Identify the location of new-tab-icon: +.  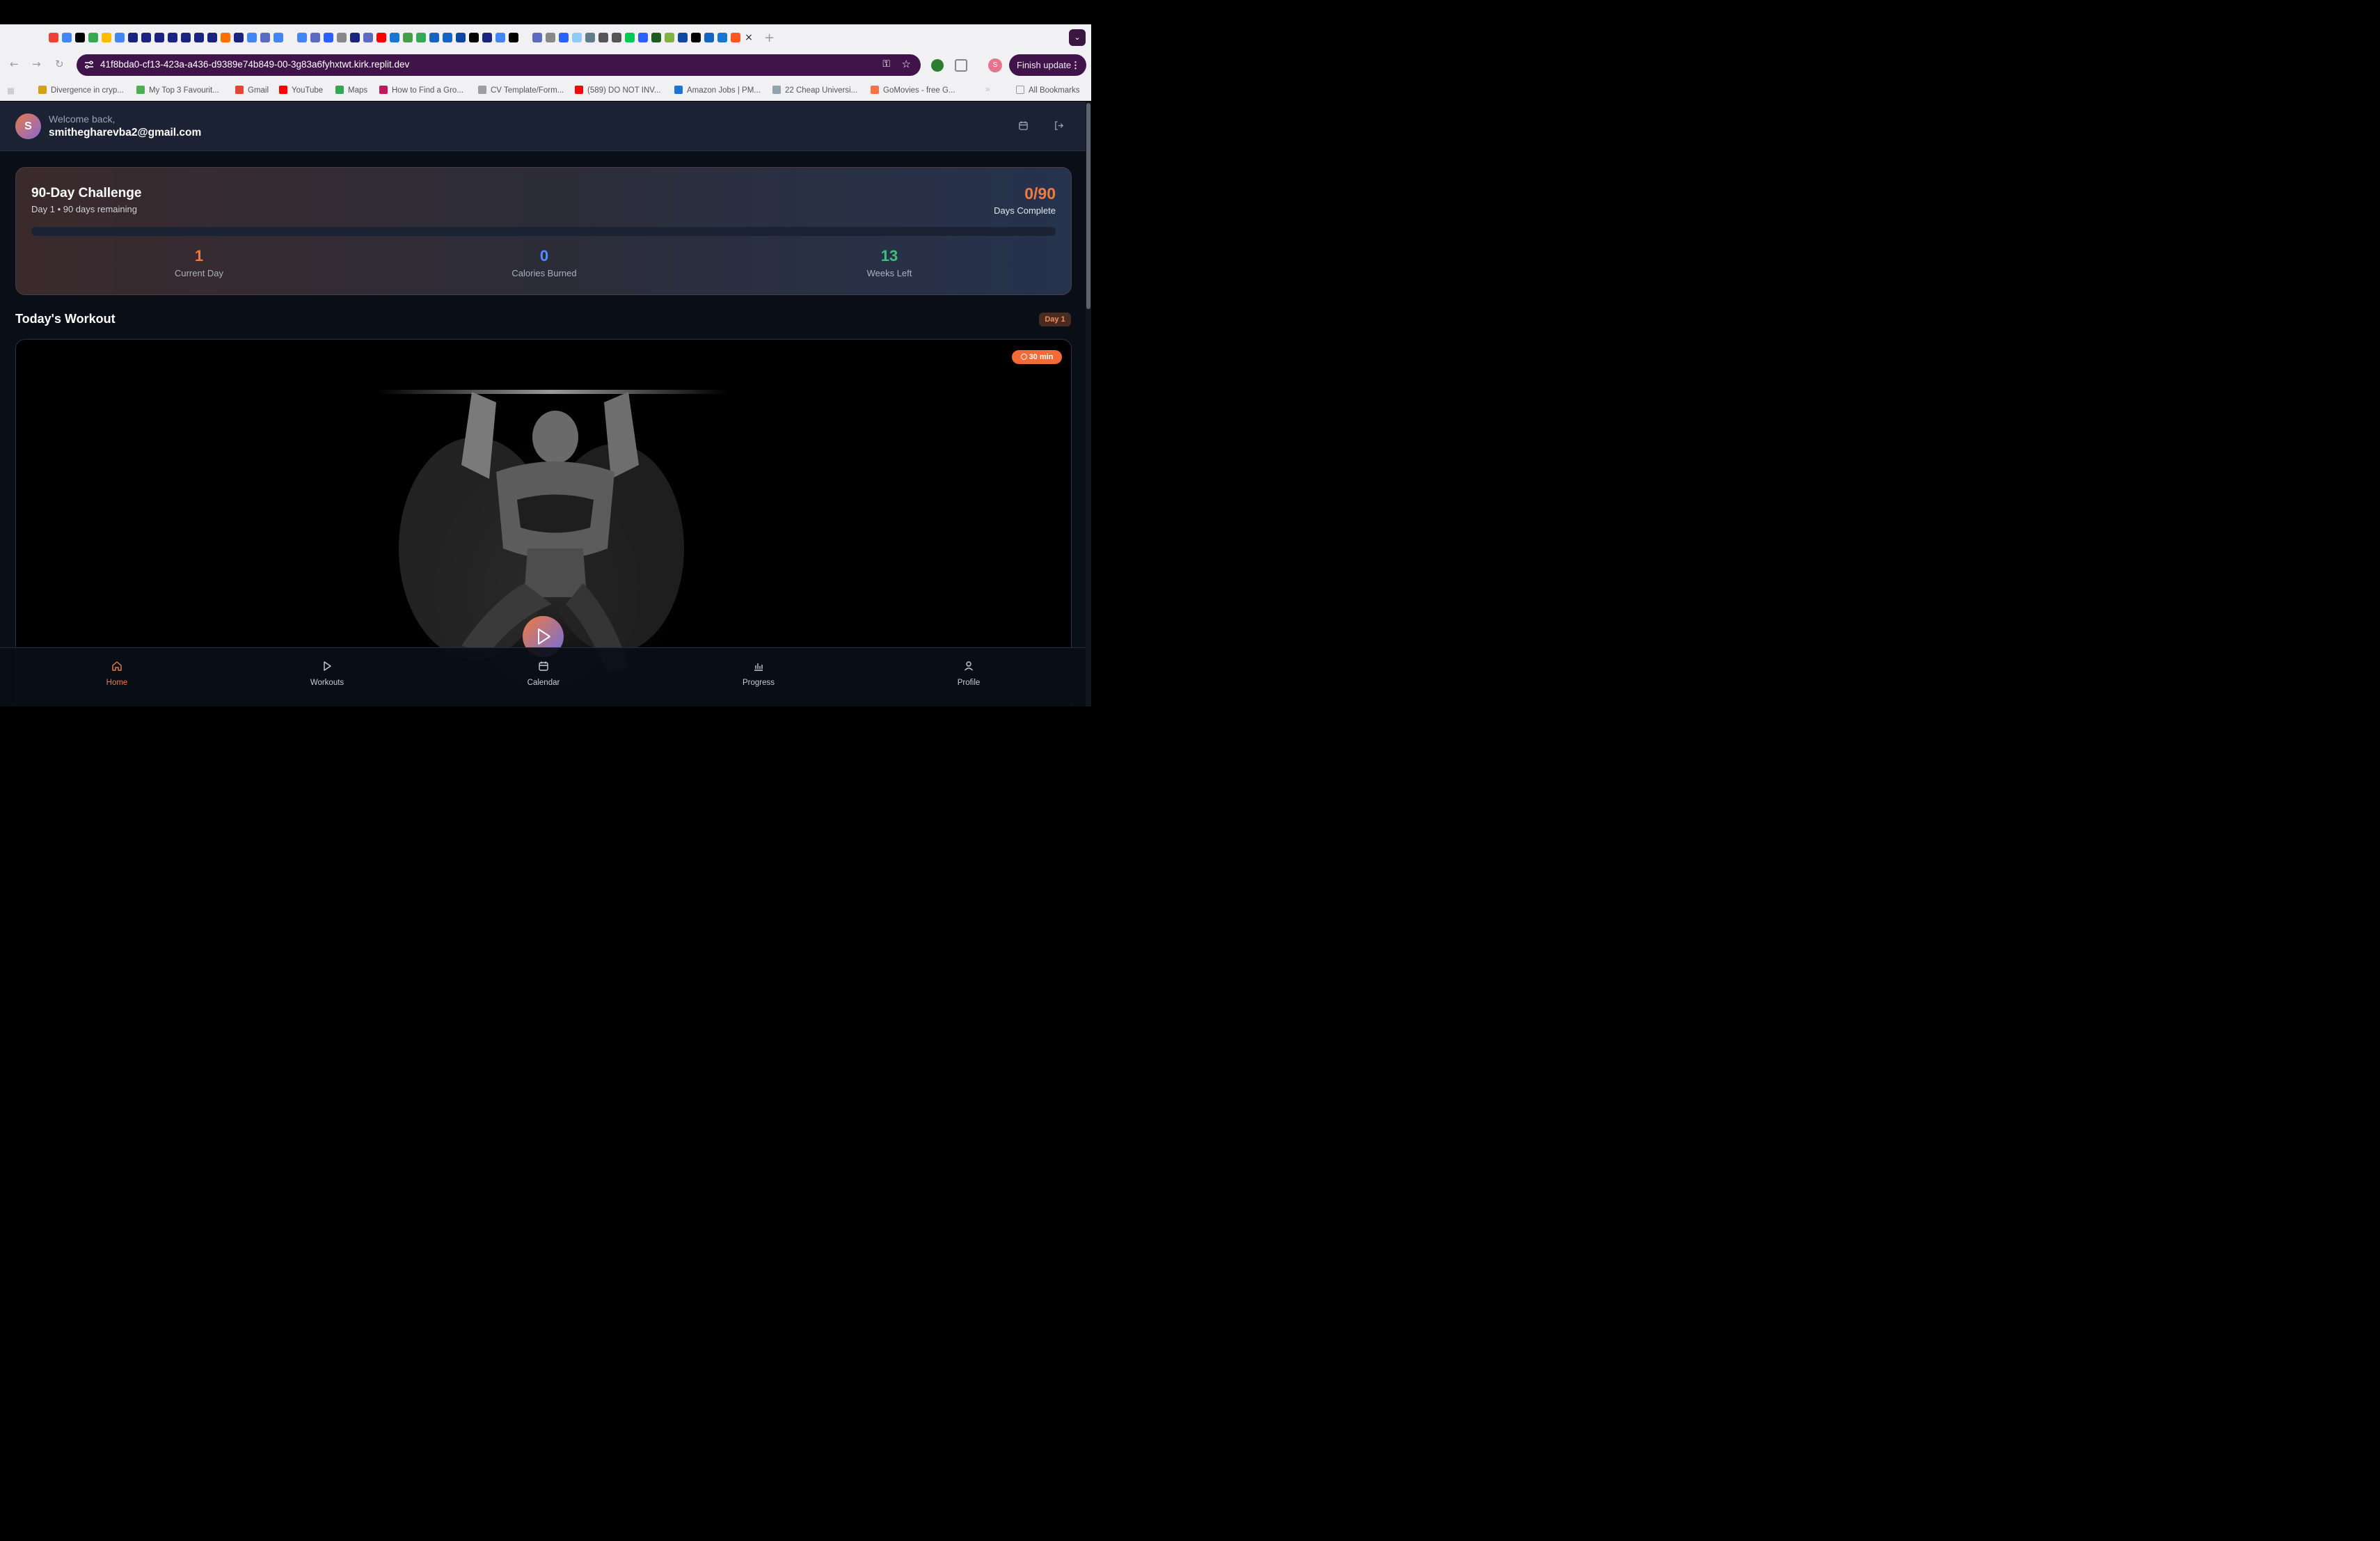
(770, 38).